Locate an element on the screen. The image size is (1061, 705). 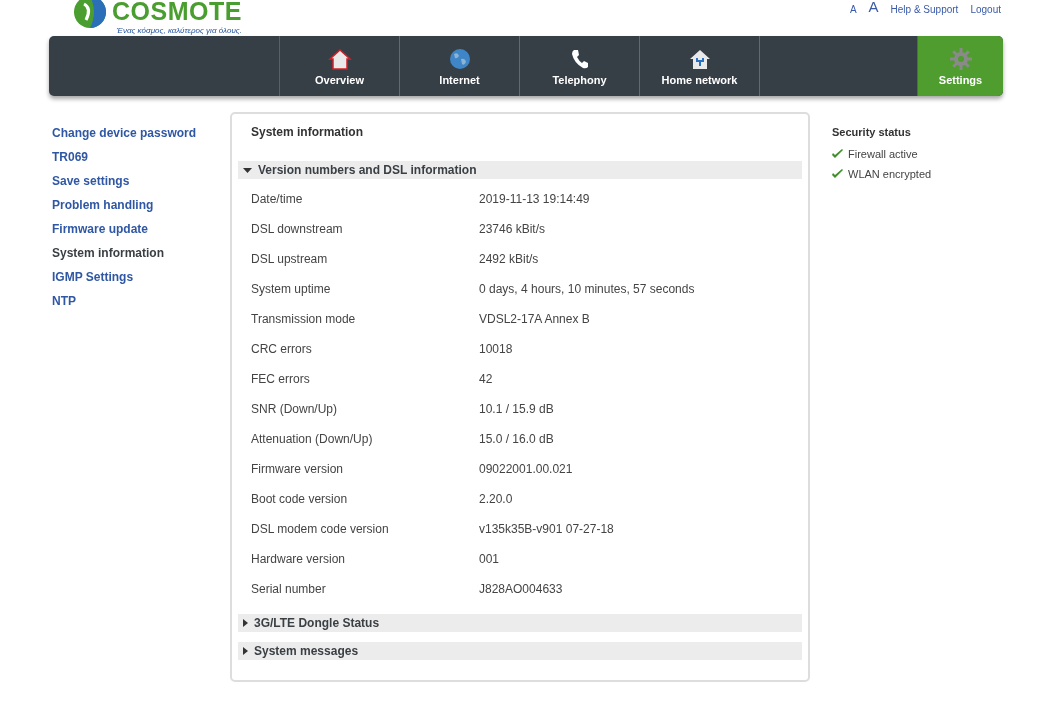
nav-tab: Overview is located at coordinates (340, 66).